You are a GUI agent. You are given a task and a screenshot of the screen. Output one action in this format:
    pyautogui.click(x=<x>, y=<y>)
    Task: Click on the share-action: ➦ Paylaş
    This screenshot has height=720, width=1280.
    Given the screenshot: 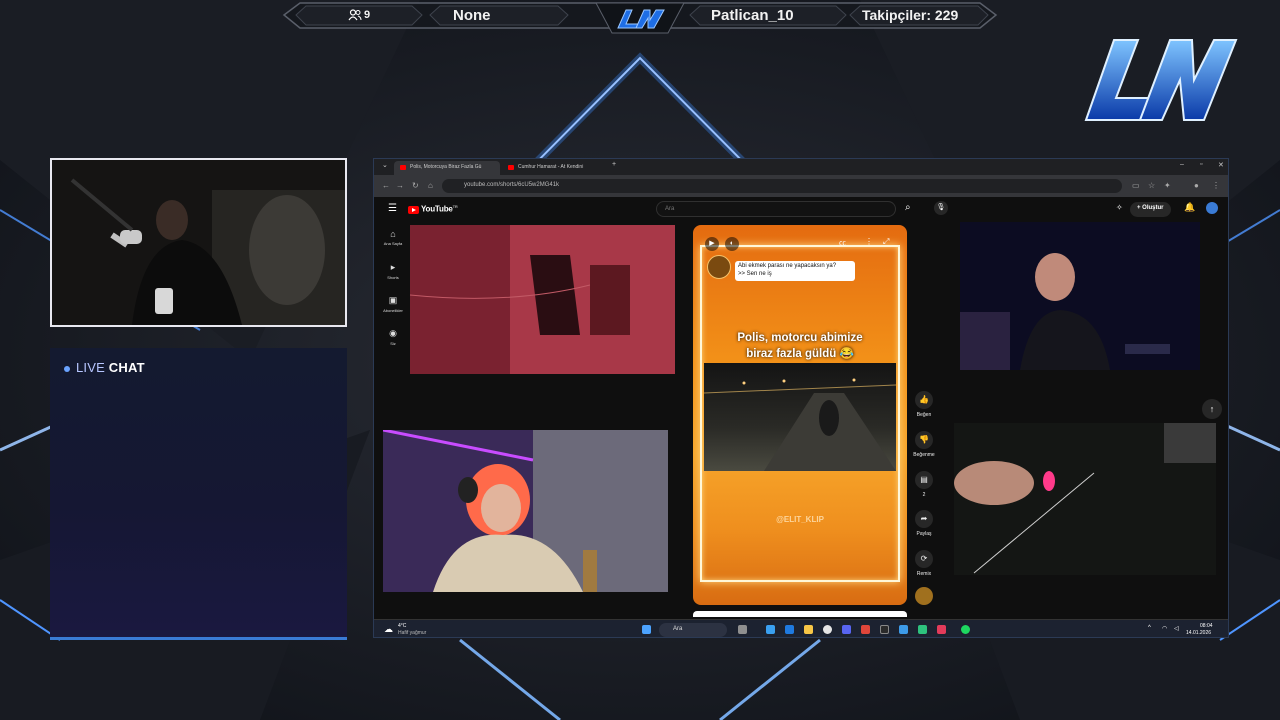 What is the action you would take?
    pyautogui.click(x=924, y=523)
    